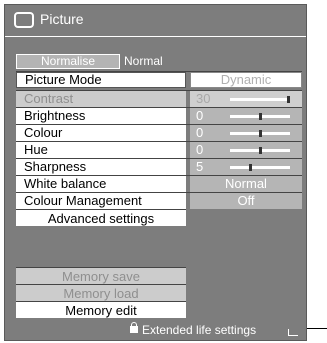 This screenshot has width=327, height=343. I want to click on title-bar: Picture, so click(155, 21).